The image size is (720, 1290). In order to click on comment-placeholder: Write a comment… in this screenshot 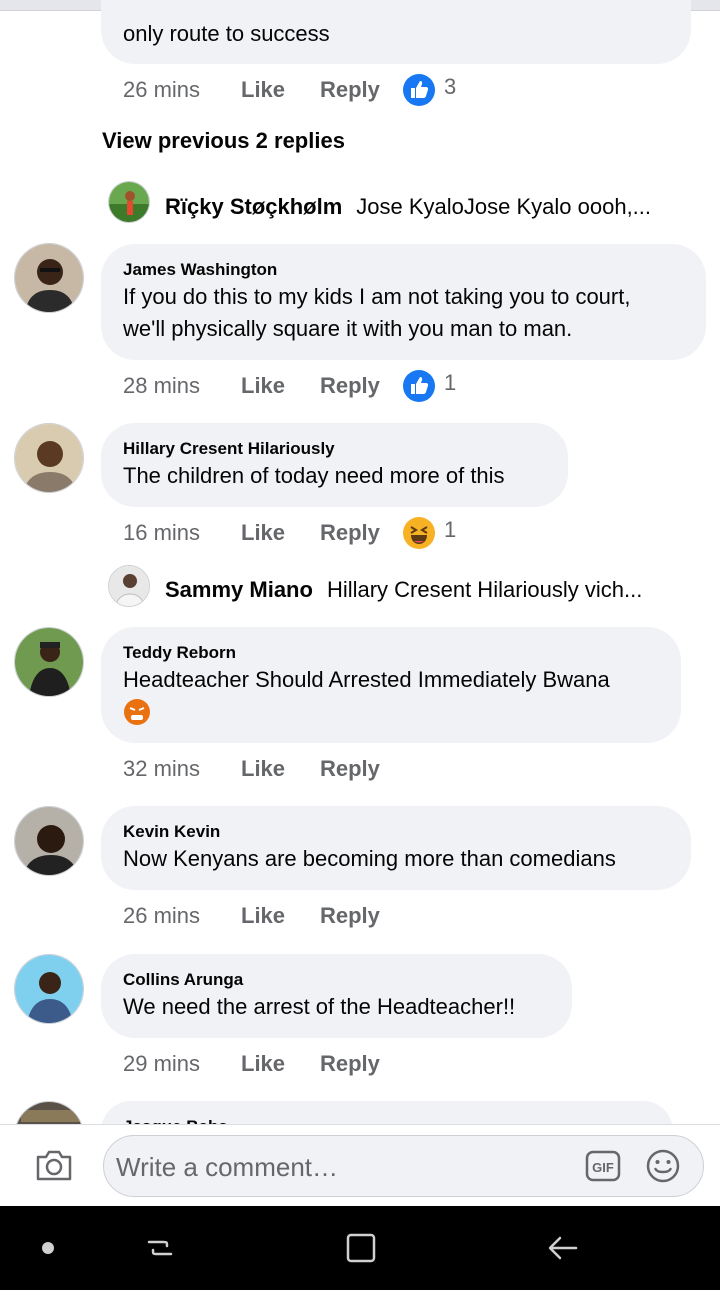, I will do `click(227, 1167)`.